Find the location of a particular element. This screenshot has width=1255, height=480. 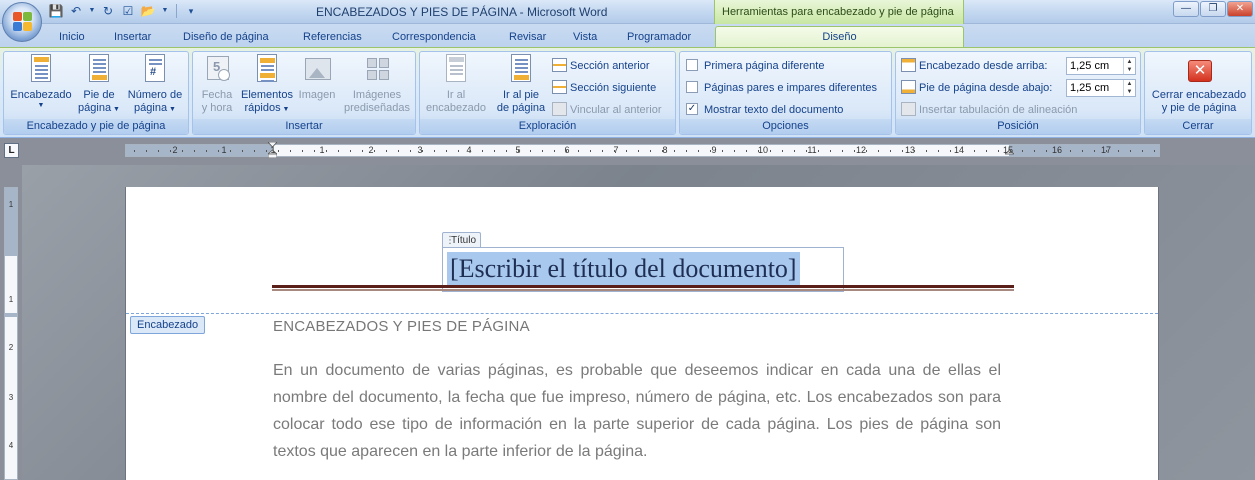

tab-inicio: Inicio is located at coordinates (72, 38).